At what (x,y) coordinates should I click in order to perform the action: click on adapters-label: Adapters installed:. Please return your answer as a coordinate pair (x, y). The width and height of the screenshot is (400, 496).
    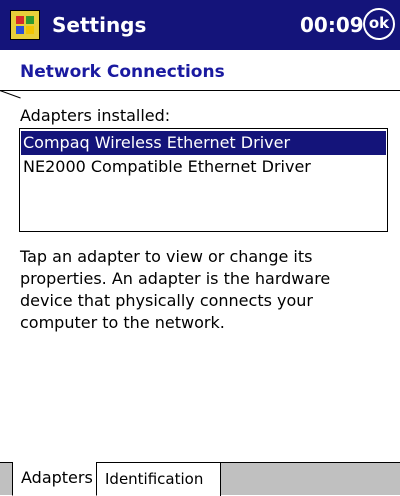
    Looking at the image, I should click on (95, 115).